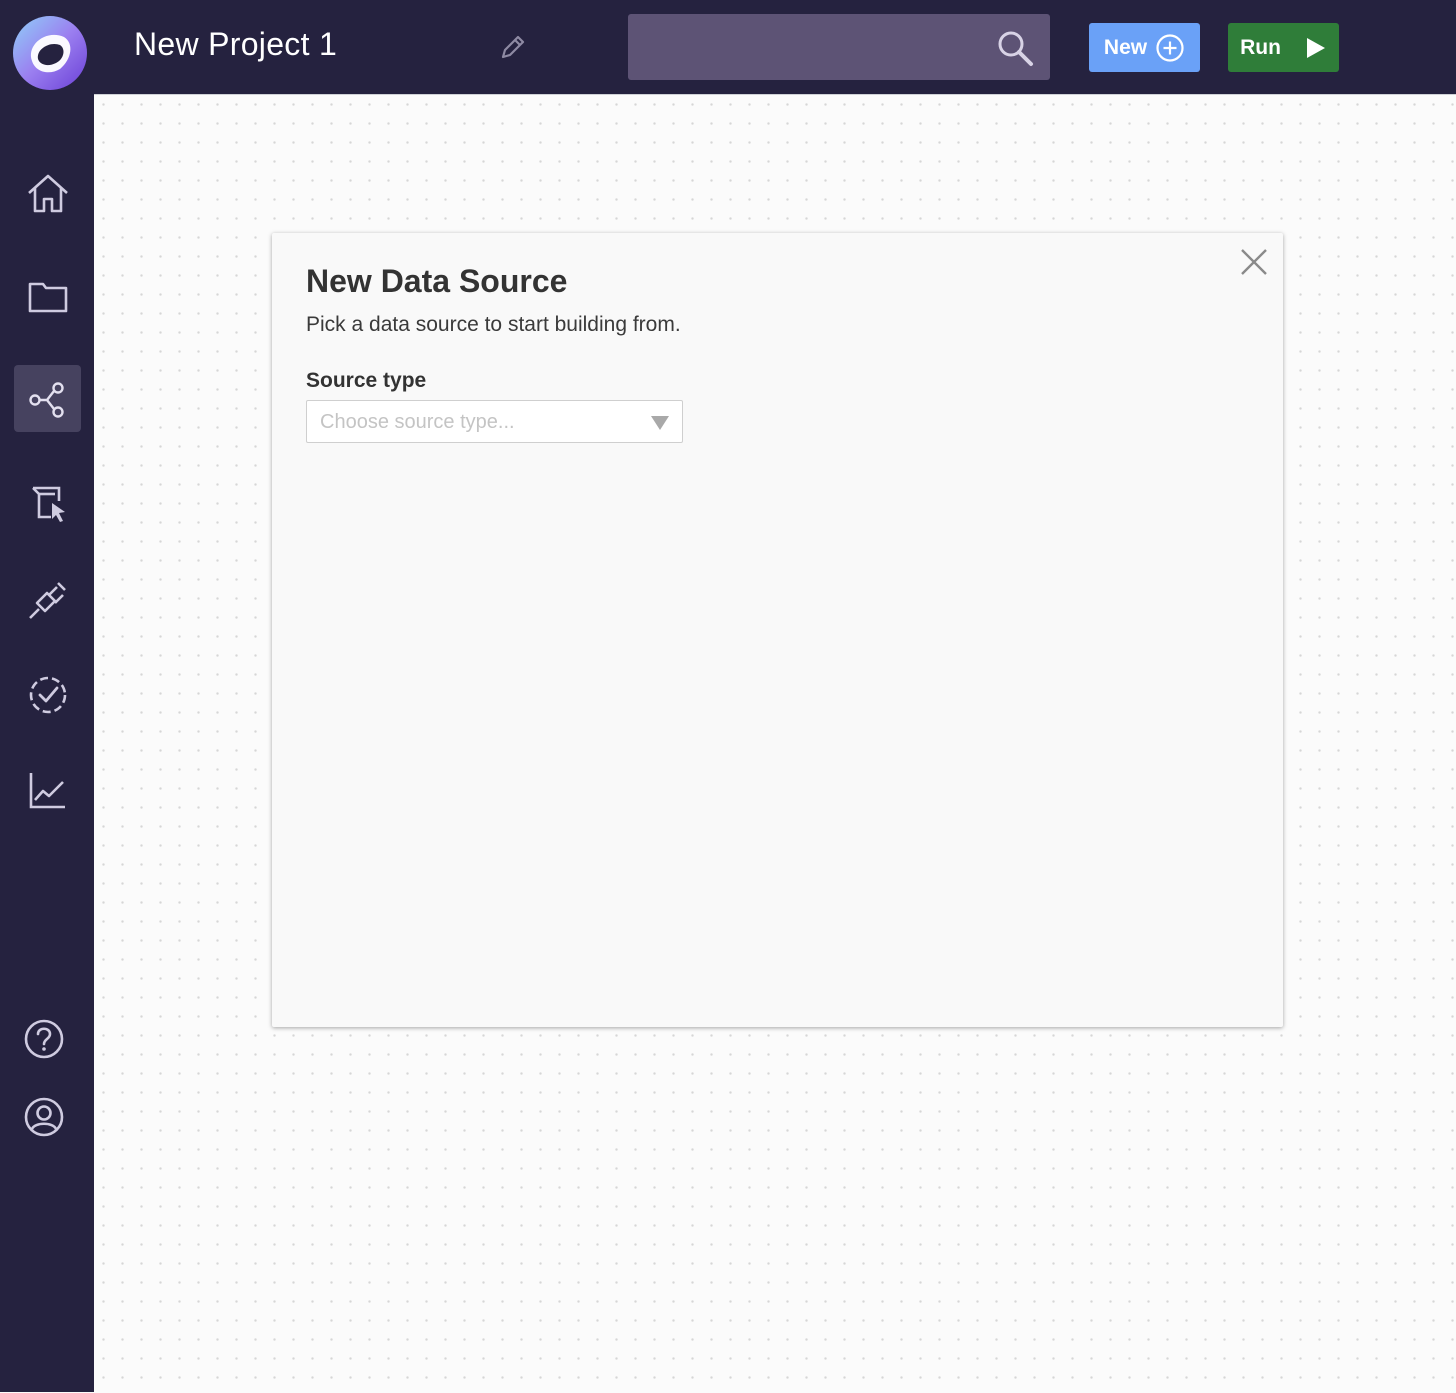 The height and width of the screenshot is (1393, 1456). Describe the element at coordinates (1283, 47) in the screenshot. I see `run-button: Run` at that location.